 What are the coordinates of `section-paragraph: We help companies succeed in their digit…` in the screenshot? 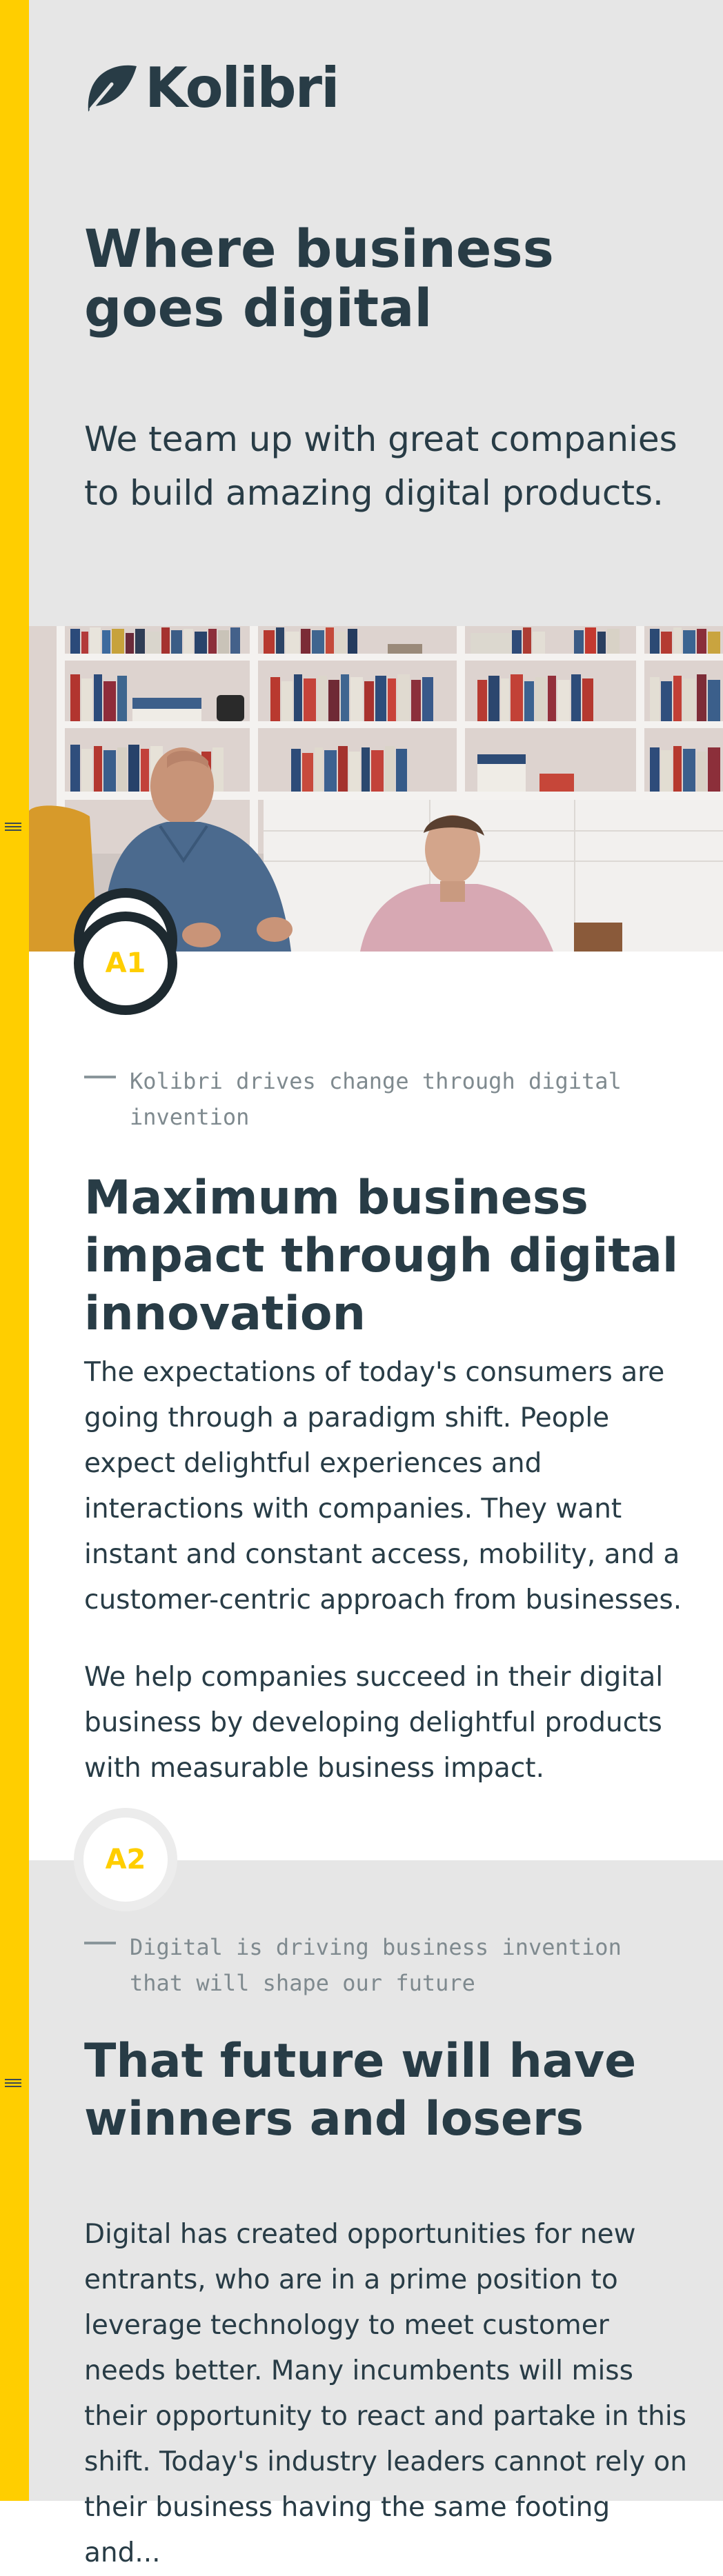 It's located at (374, 1723).